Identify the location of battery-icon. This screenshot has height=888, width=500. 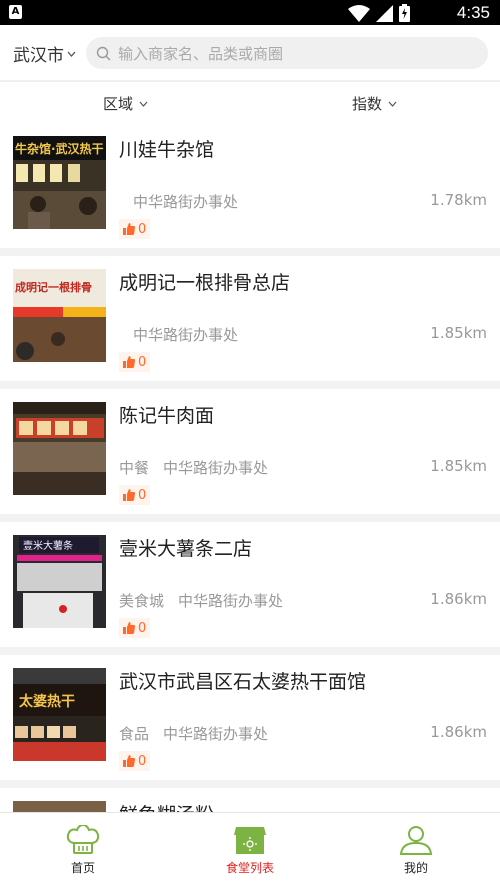
(404, 13).